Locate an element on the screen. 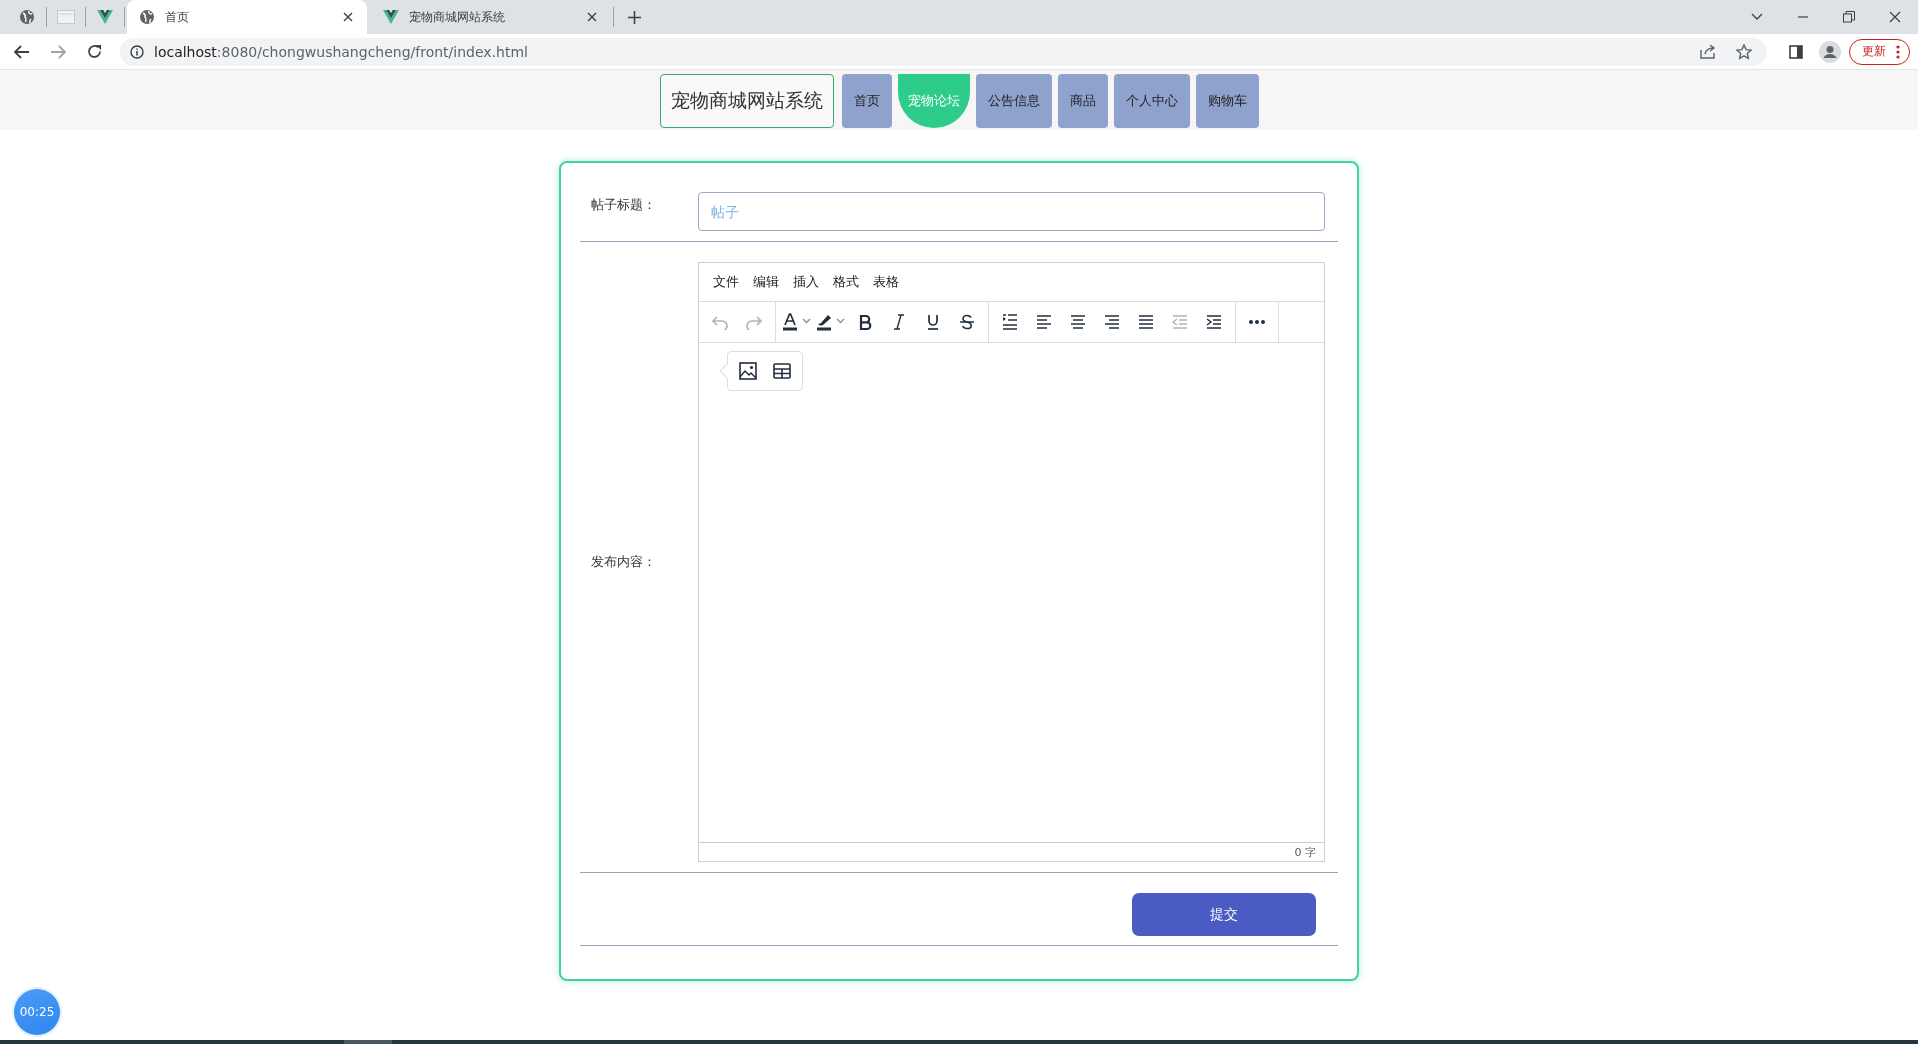 This screenshot has height=1044, width=1918. tab-title: 首页 is located at coordinates (177, 17).